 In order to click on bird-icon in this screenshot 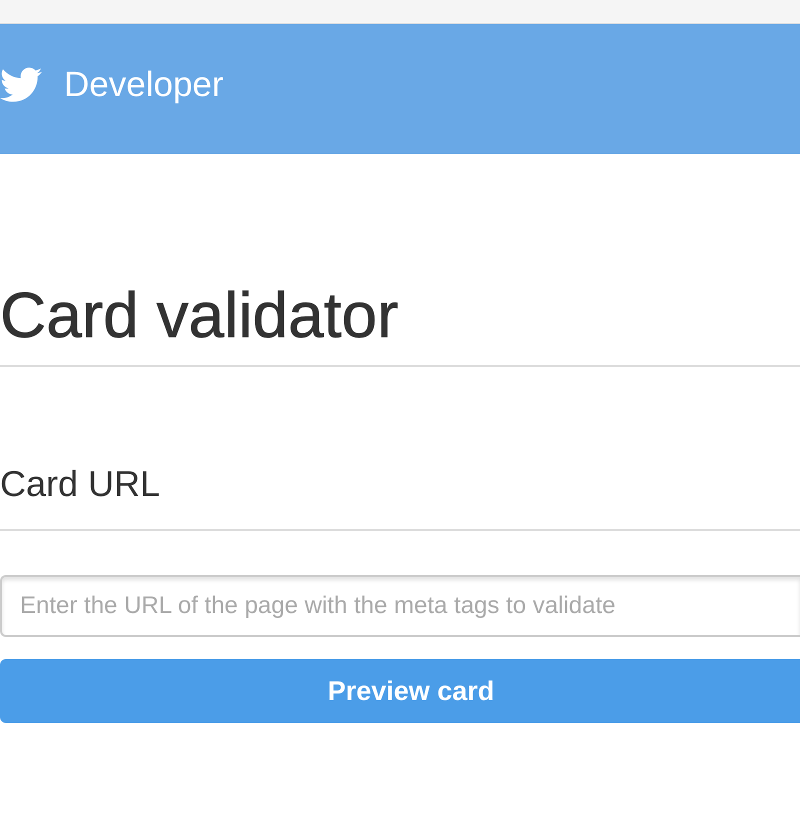, I will do `click(21, 85)`.